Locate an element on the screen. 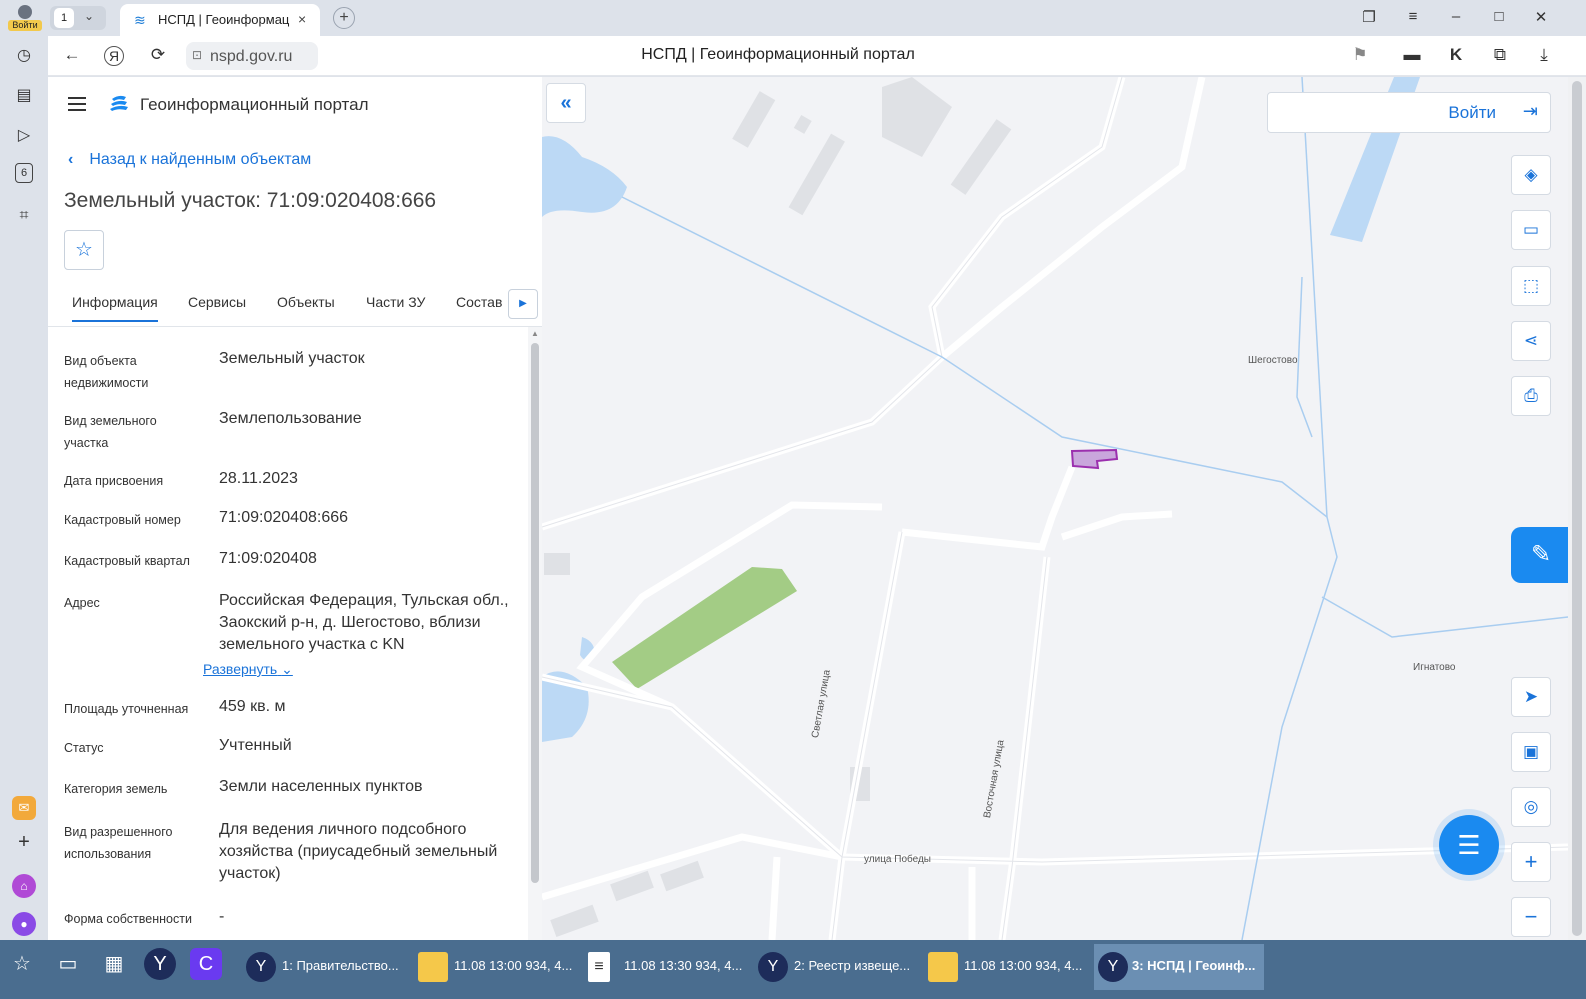 The image size is (1586, 999). layers-button: ◈ is located at coordinates (1531, 175).